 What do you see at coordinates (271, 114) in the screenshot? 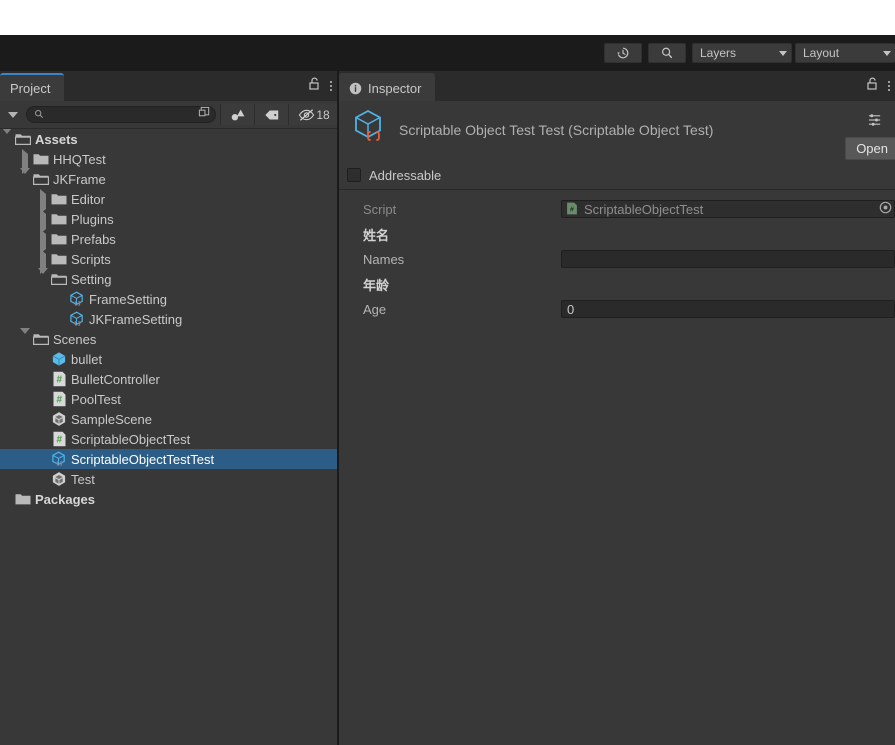
I see `filter-by-label-icon` at bounding box center [271, 114].